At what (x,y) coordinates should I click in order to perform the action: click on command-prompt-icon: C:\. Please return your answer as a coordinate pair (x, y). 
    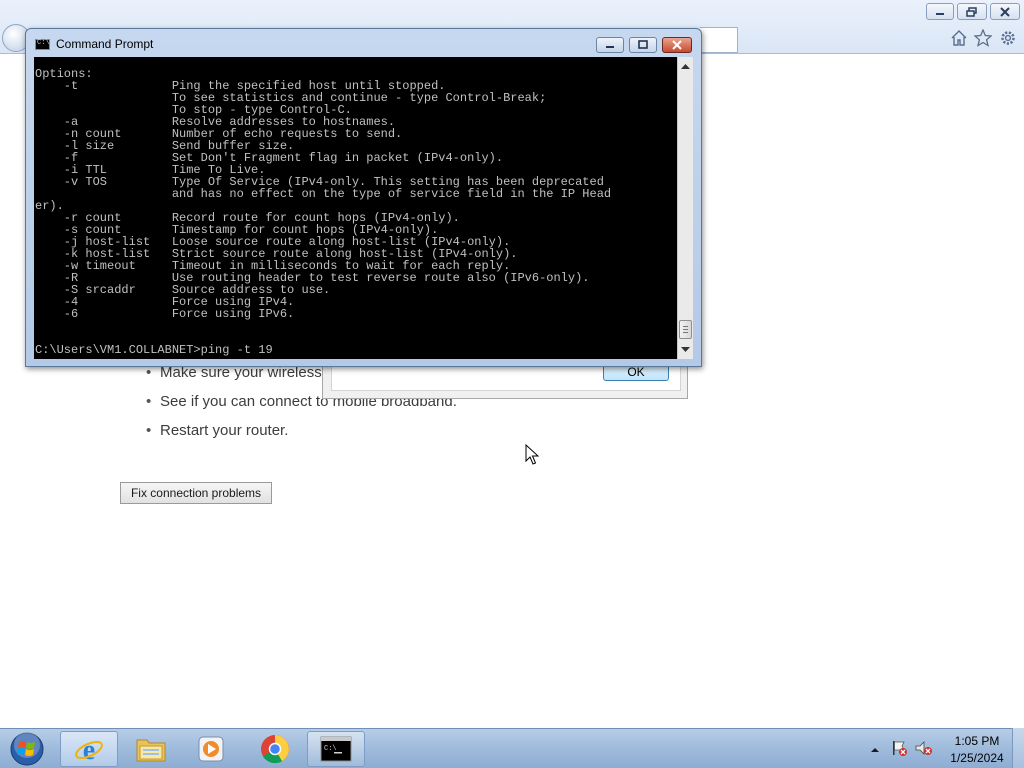
    Looking at the image, I should click on (336, 749).